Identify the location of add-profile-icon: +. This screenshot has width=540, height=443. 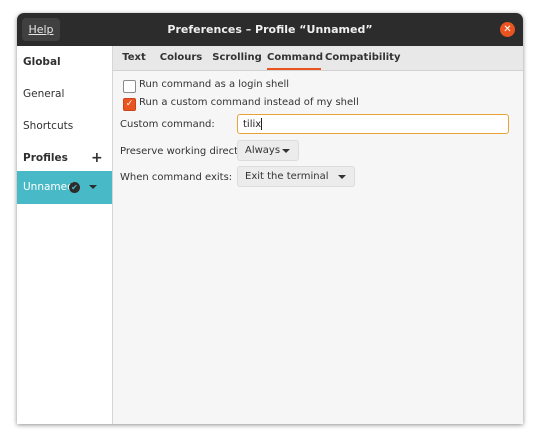
(97, 158).